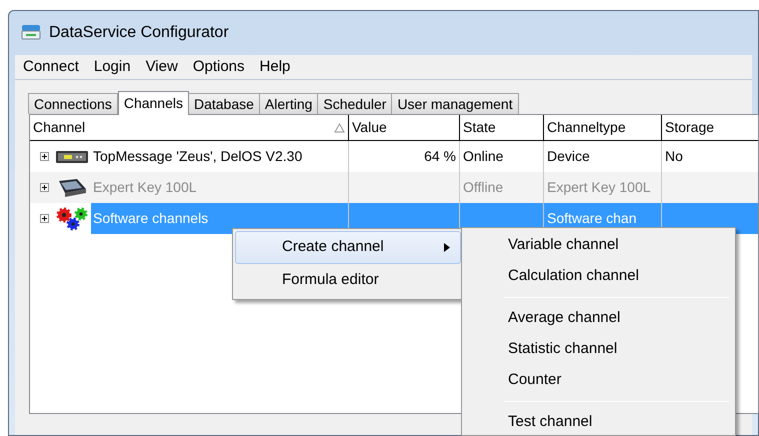 The width and height of the screenshot is (759, 436). I want to click on menu-item: Options, so click(218, 67).